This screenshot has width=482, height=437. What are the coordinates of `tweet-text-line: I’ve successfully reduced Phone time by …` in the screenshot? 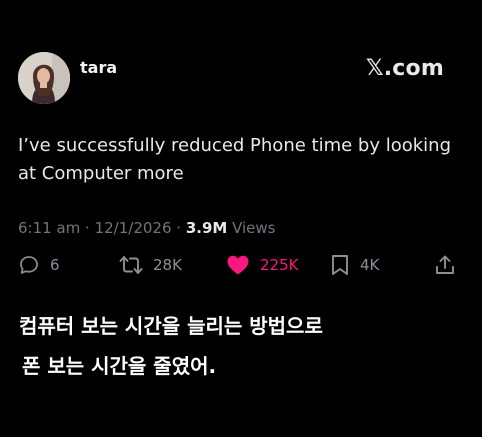 It's located at (234, 145).